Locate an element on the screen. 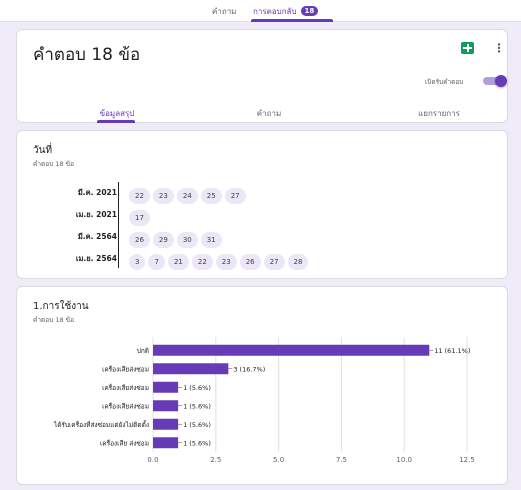 This screenshot has width=521, height=490. day-chip: 24 is located at coordinates (187, 196).